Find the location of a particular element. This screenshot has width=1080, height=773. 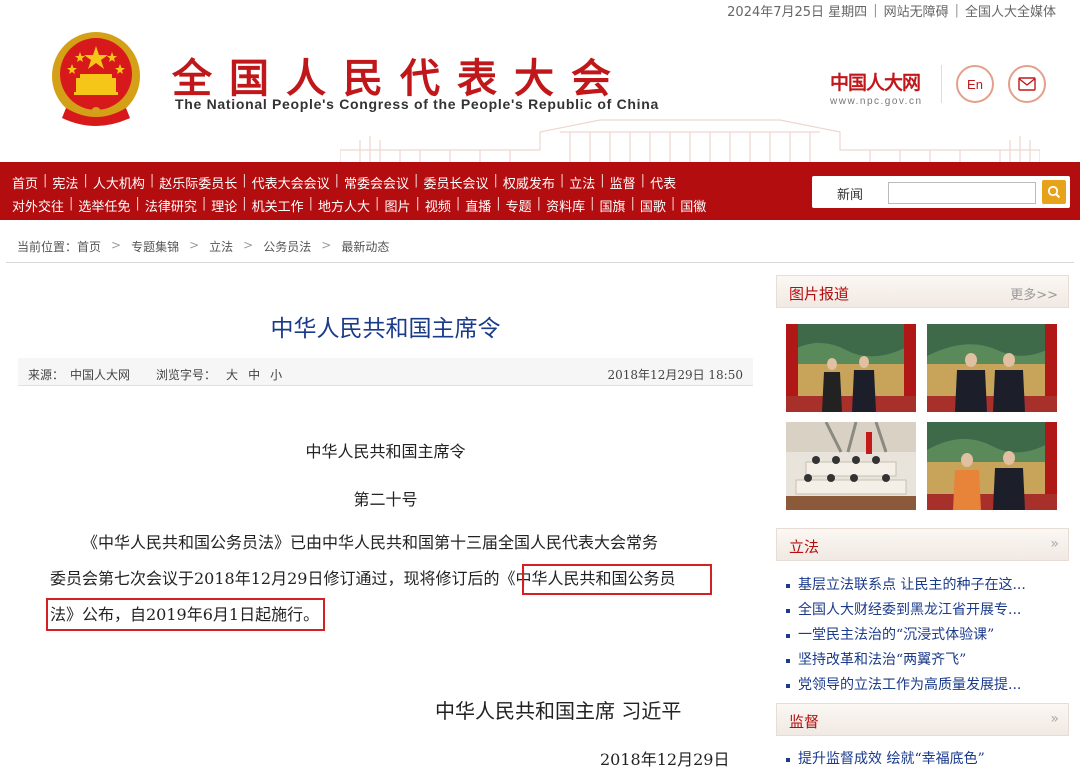

nav-item: 人大机构 is located at coordinates (119, 182).